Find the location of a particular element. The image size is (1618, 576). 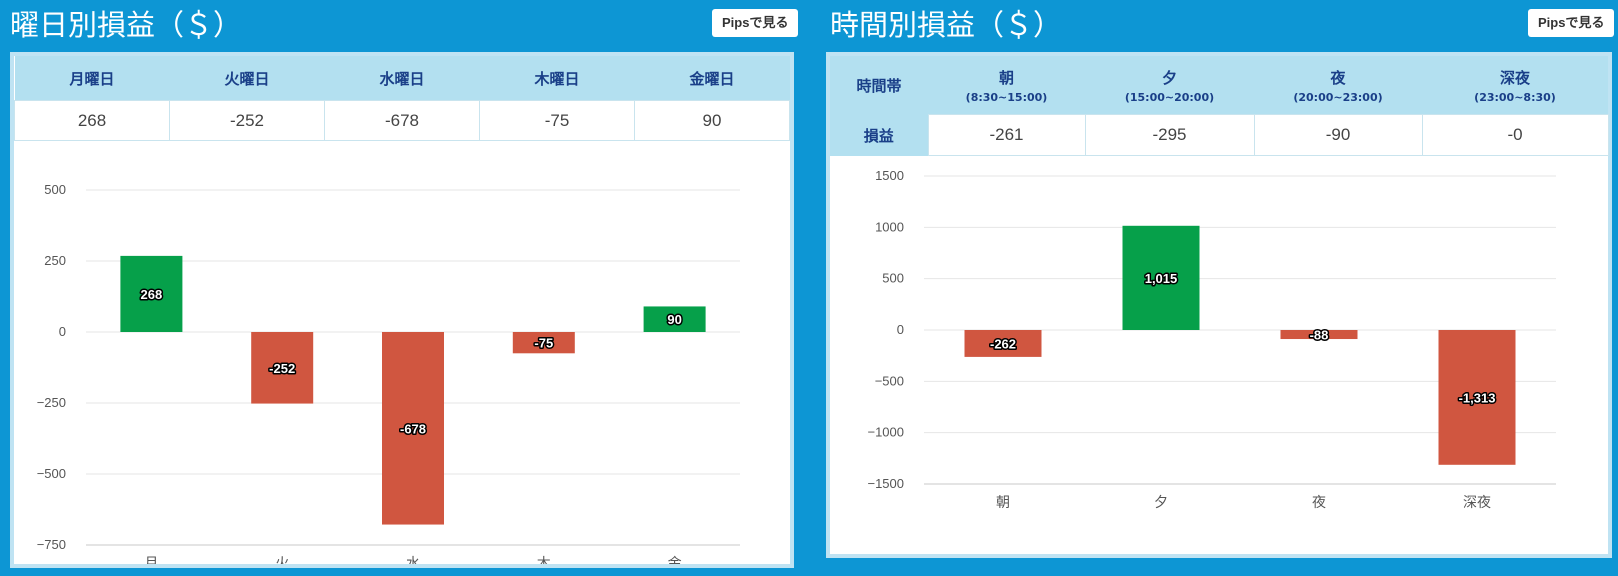

time-data-label: -262 is located at coordinates (1003, 343).